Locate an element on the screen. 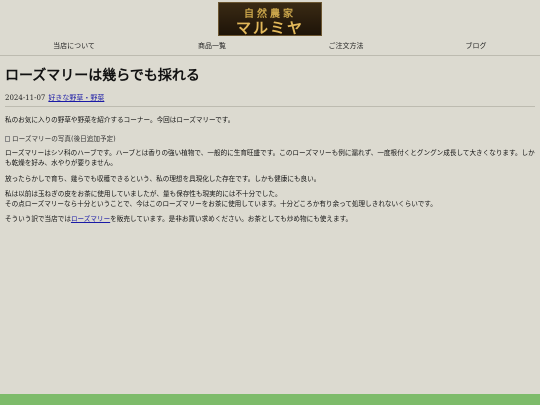 The height and width of the screenshot is (405, 540). nav-products: 商品一覧 is located at coordinates (212, 46).